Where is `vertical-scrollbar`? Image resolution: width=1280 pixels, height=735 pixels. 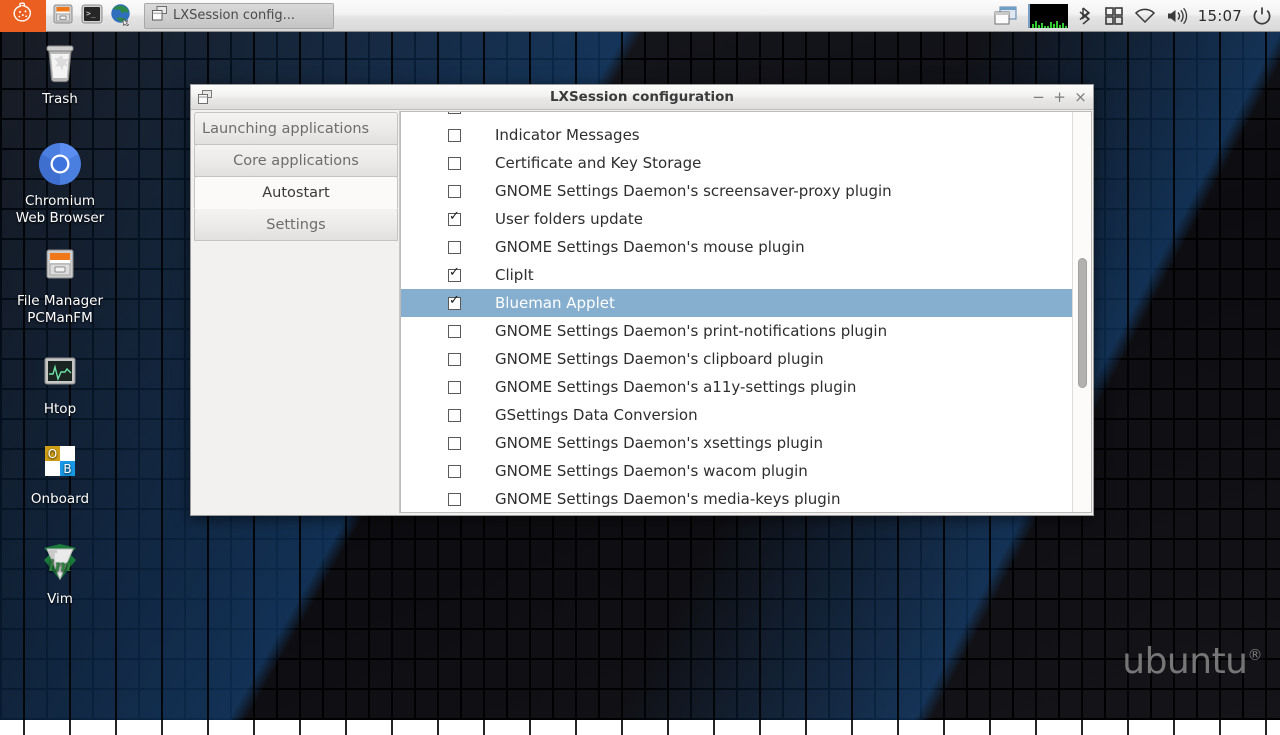 vertical-scrollbar is located at coordinates (1081, 312).